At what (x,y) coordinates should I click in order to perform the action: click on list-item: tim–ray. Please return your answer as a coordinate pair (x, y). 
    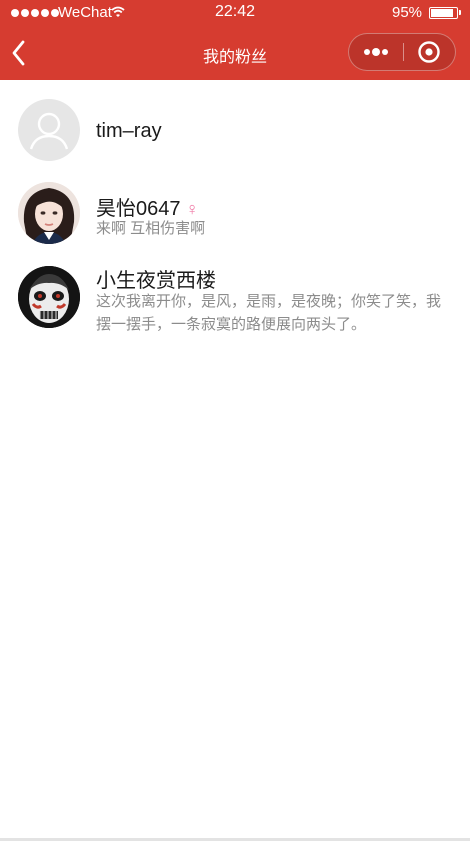
    Looking at the image, I should click on (235, 130).